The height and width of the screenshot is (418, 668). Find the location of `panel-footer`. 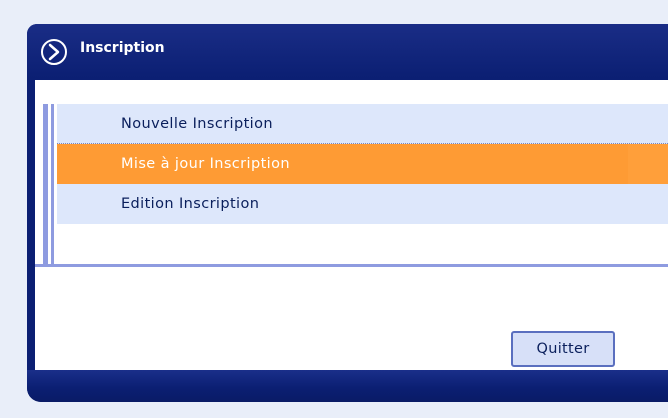

panel-footer is located at coordinates (347, 386).